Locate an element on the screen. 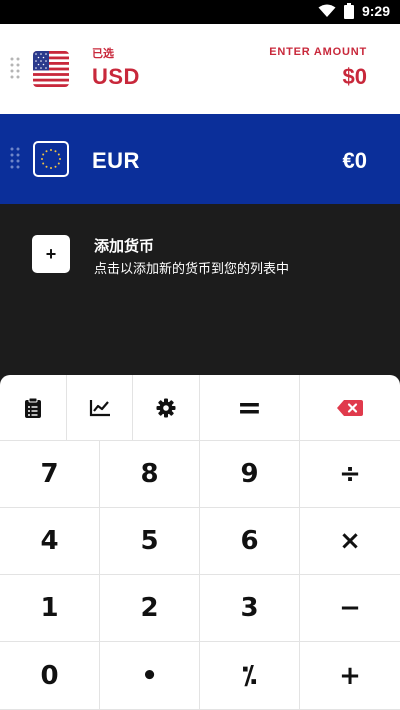 This screenshot has height=710, width=400. add-currency-row: + 添加货币 点击以添加新的货币到您的列表中 is located at coordinates (200, 254).